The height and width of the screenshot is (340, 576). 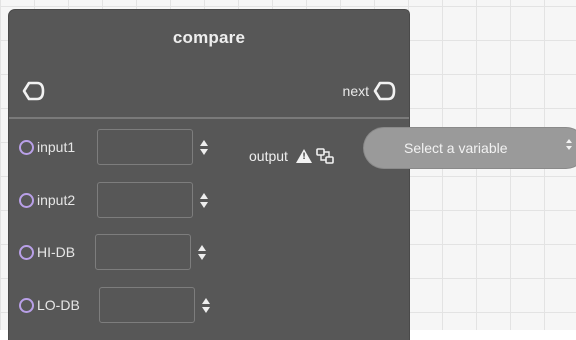 I want to click on input-label: HI-DB, so click(x=56, y=252).